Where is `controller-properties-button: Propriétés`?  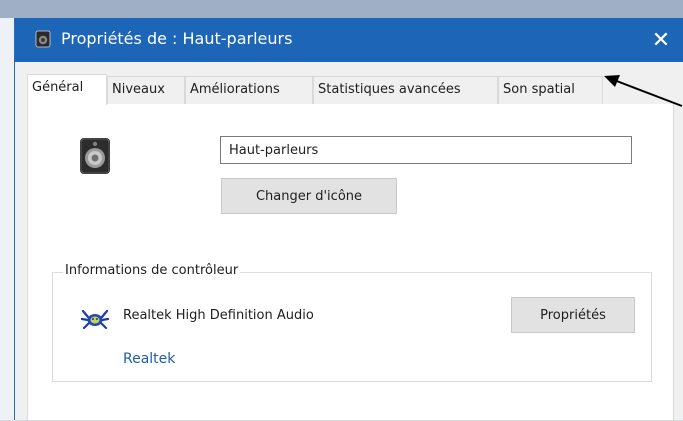
controller-properties-button: Propriétés is located at coordinates (573, 315).